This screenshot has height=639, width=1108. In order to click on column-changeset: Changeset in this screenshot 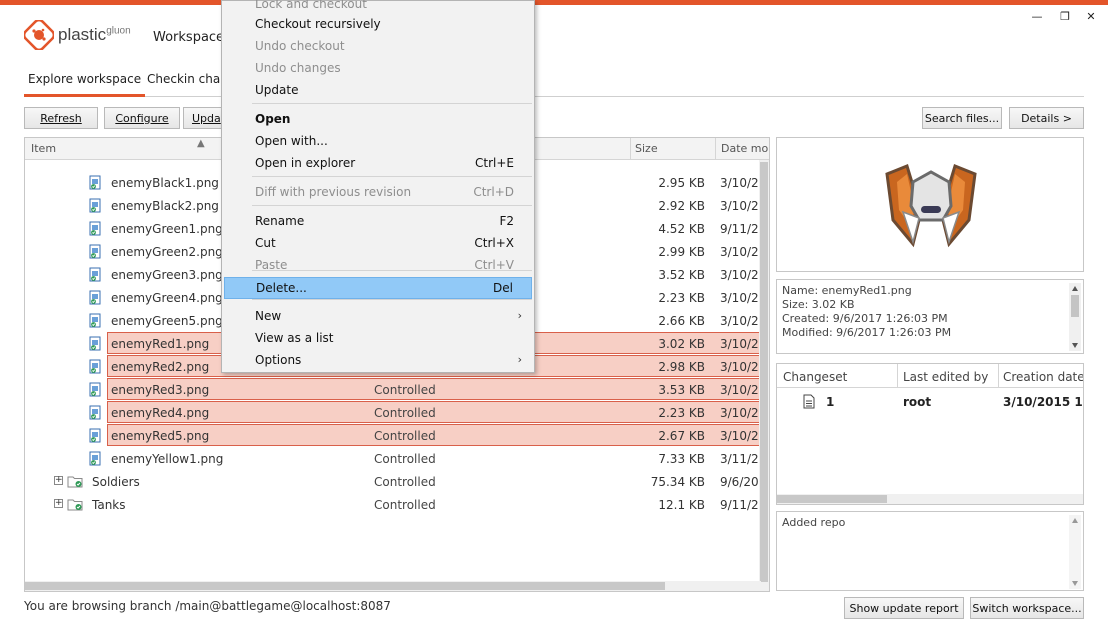, I will do `click(815, 377)`.